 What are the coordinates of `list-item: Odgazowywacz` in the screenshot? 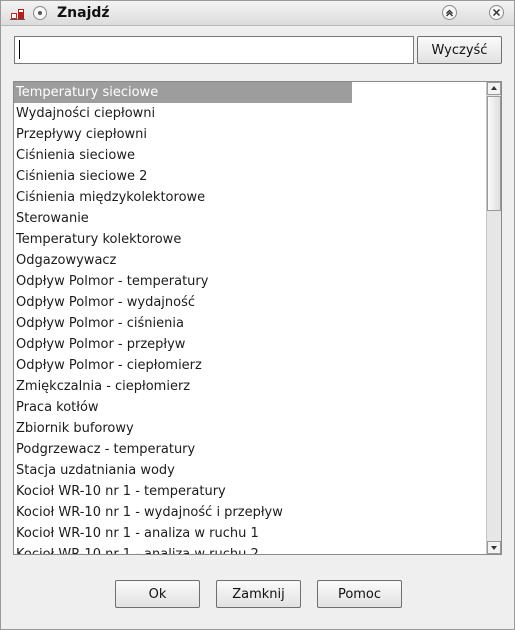 It's located at (250, 260).